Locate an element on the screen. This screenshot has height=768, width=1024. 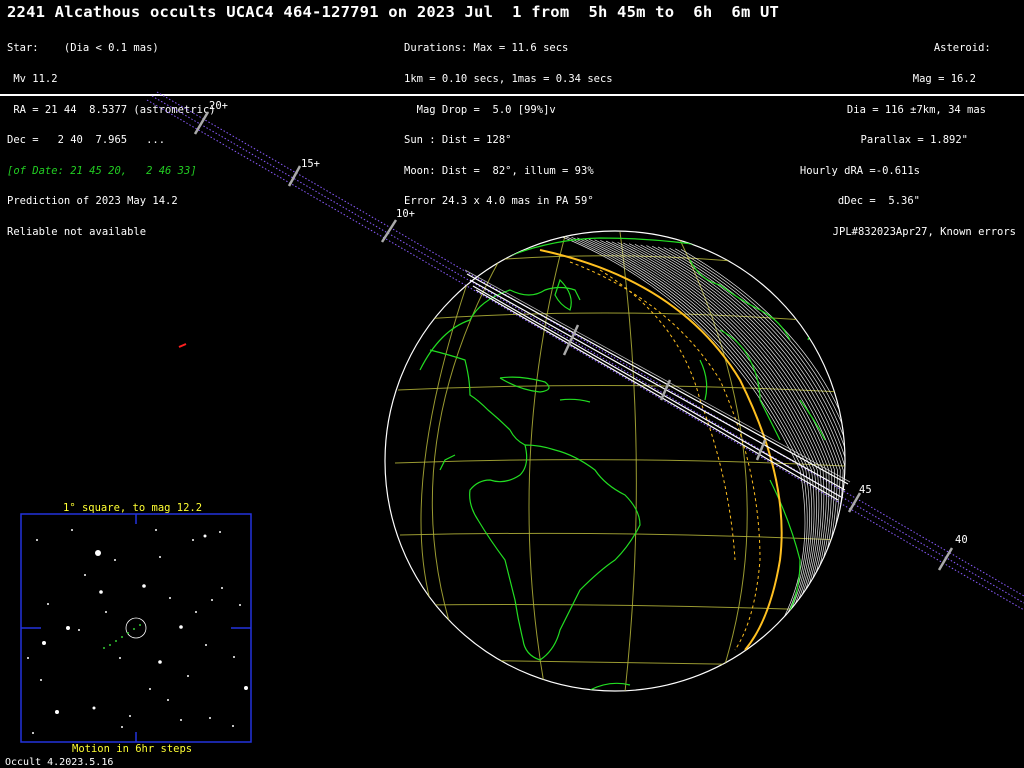
shadow-edge-lines is located at coordinates (661, 450).